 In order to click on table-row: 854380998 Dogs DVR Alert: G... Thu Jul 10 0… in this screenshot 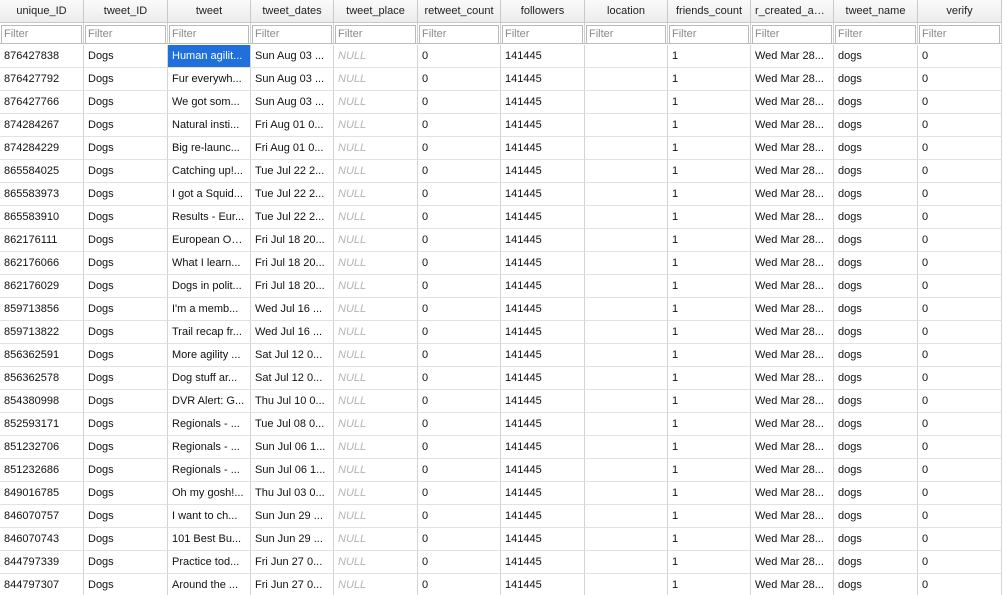, I will do `click(501, 401)`.